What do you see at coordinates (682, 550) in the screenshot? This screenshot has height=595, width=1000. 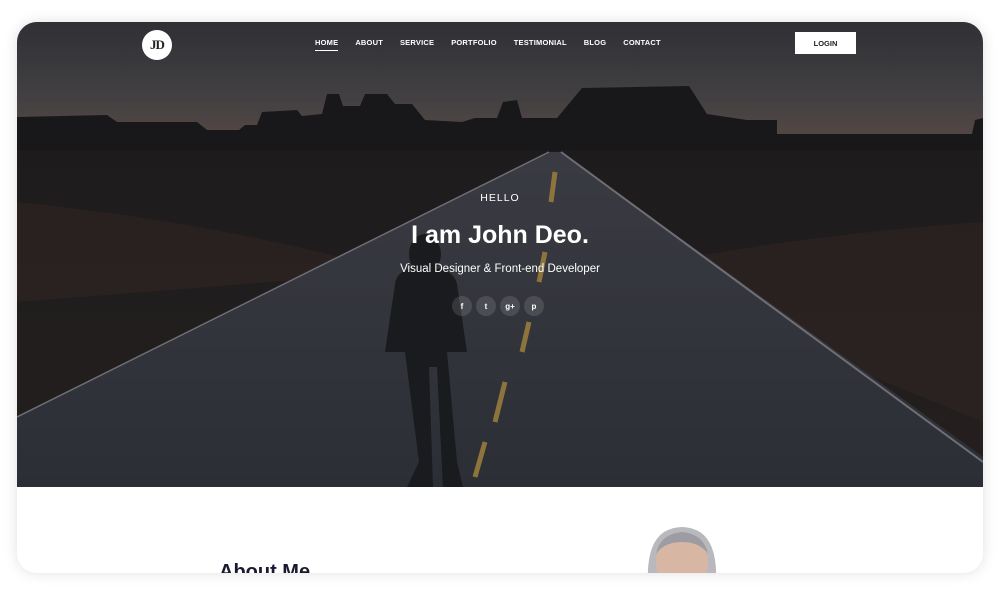 I see `avatar` at bounding box center [682, 550].